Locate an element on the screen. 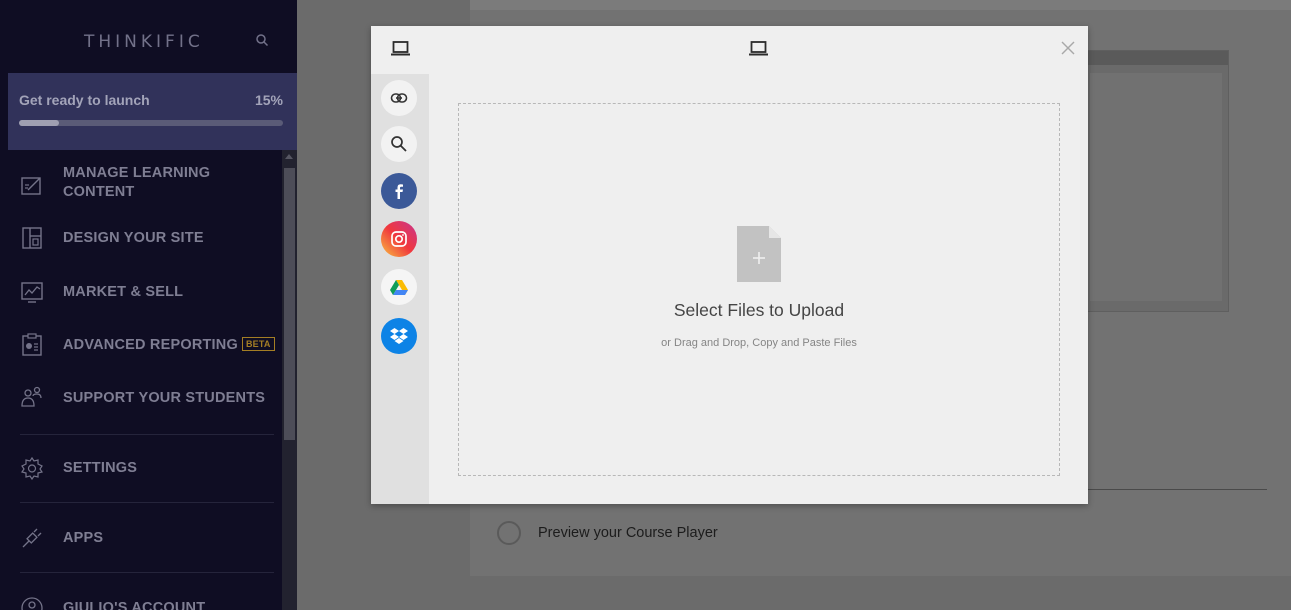 The height and width of the screenshot is (610, 1291). beta-badge: BETA is located at coordinates (258, 344).